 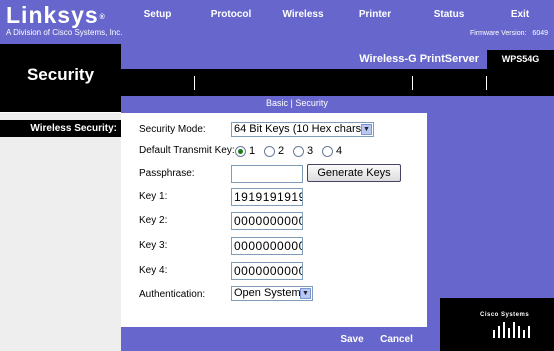 I want to click on product-name: Wireless-G PrintServer, so click(x=419, y=59).